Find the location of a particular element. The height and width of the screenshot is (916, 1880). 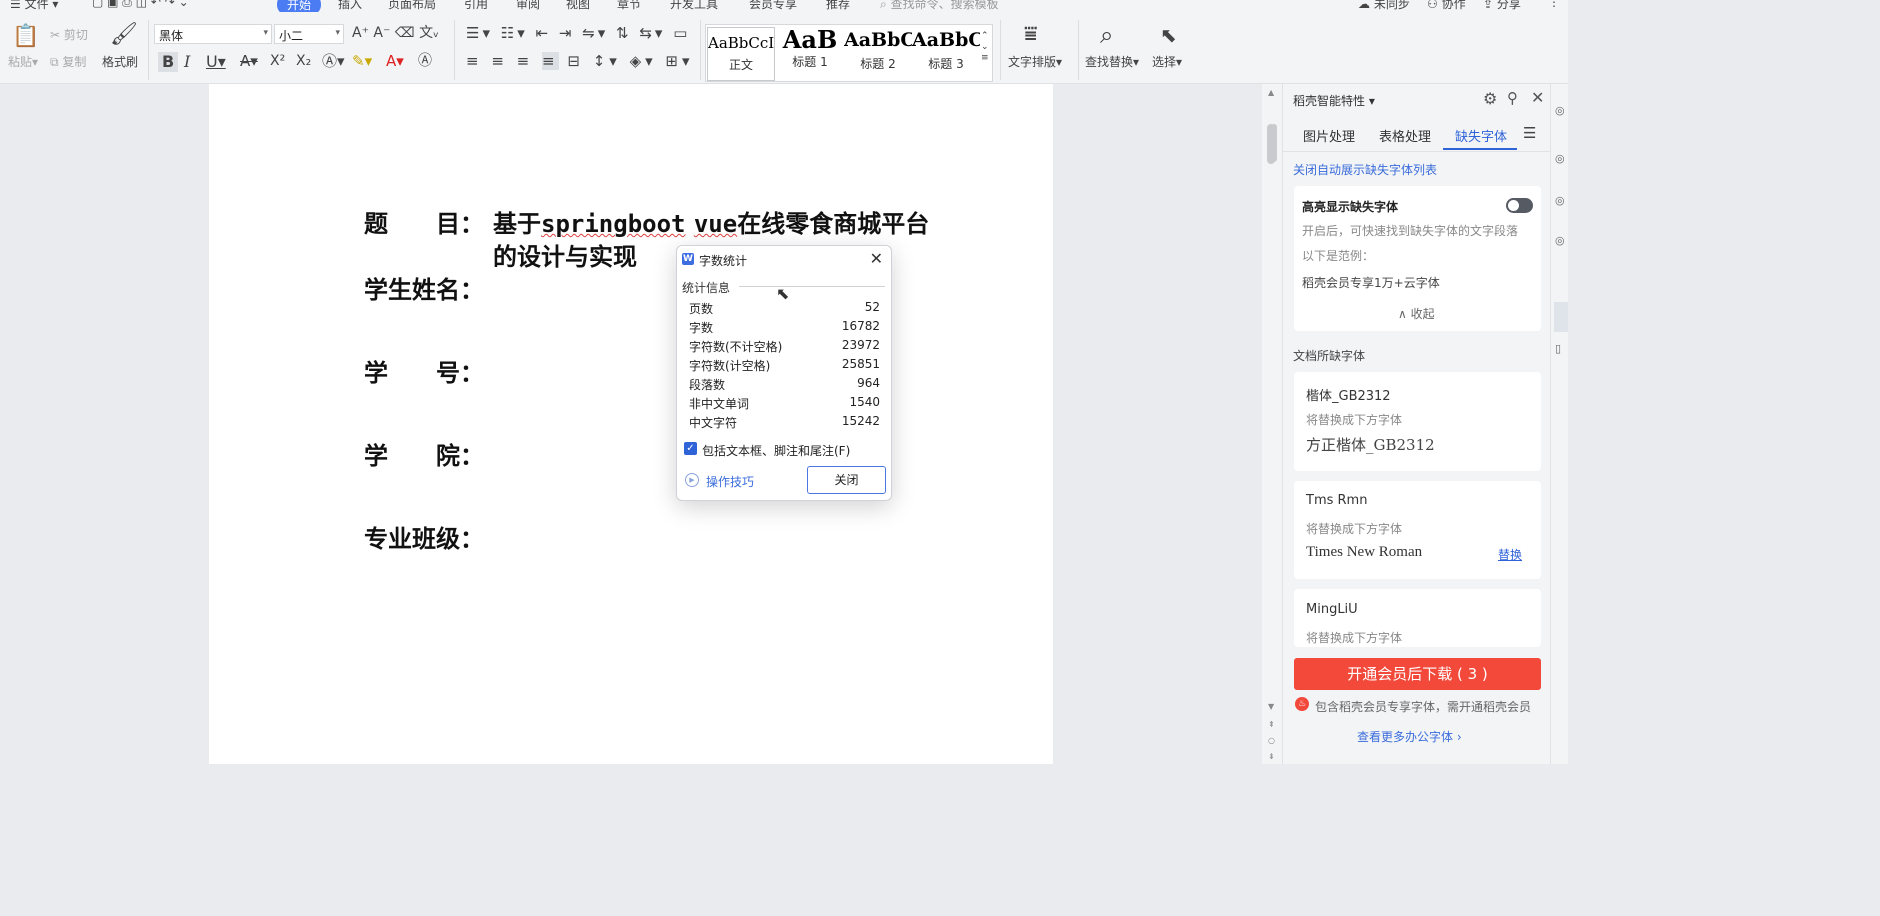

char-border-icon: Ⓐ is located at coordinates (425, 61).